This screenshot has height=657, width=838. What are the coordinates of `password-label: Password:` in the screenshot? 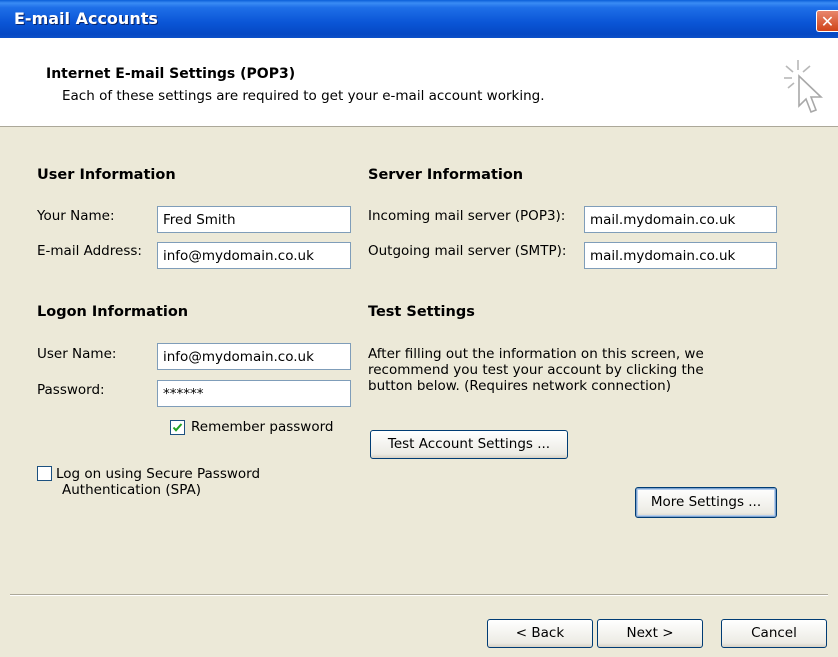 It's located at (71, 390).